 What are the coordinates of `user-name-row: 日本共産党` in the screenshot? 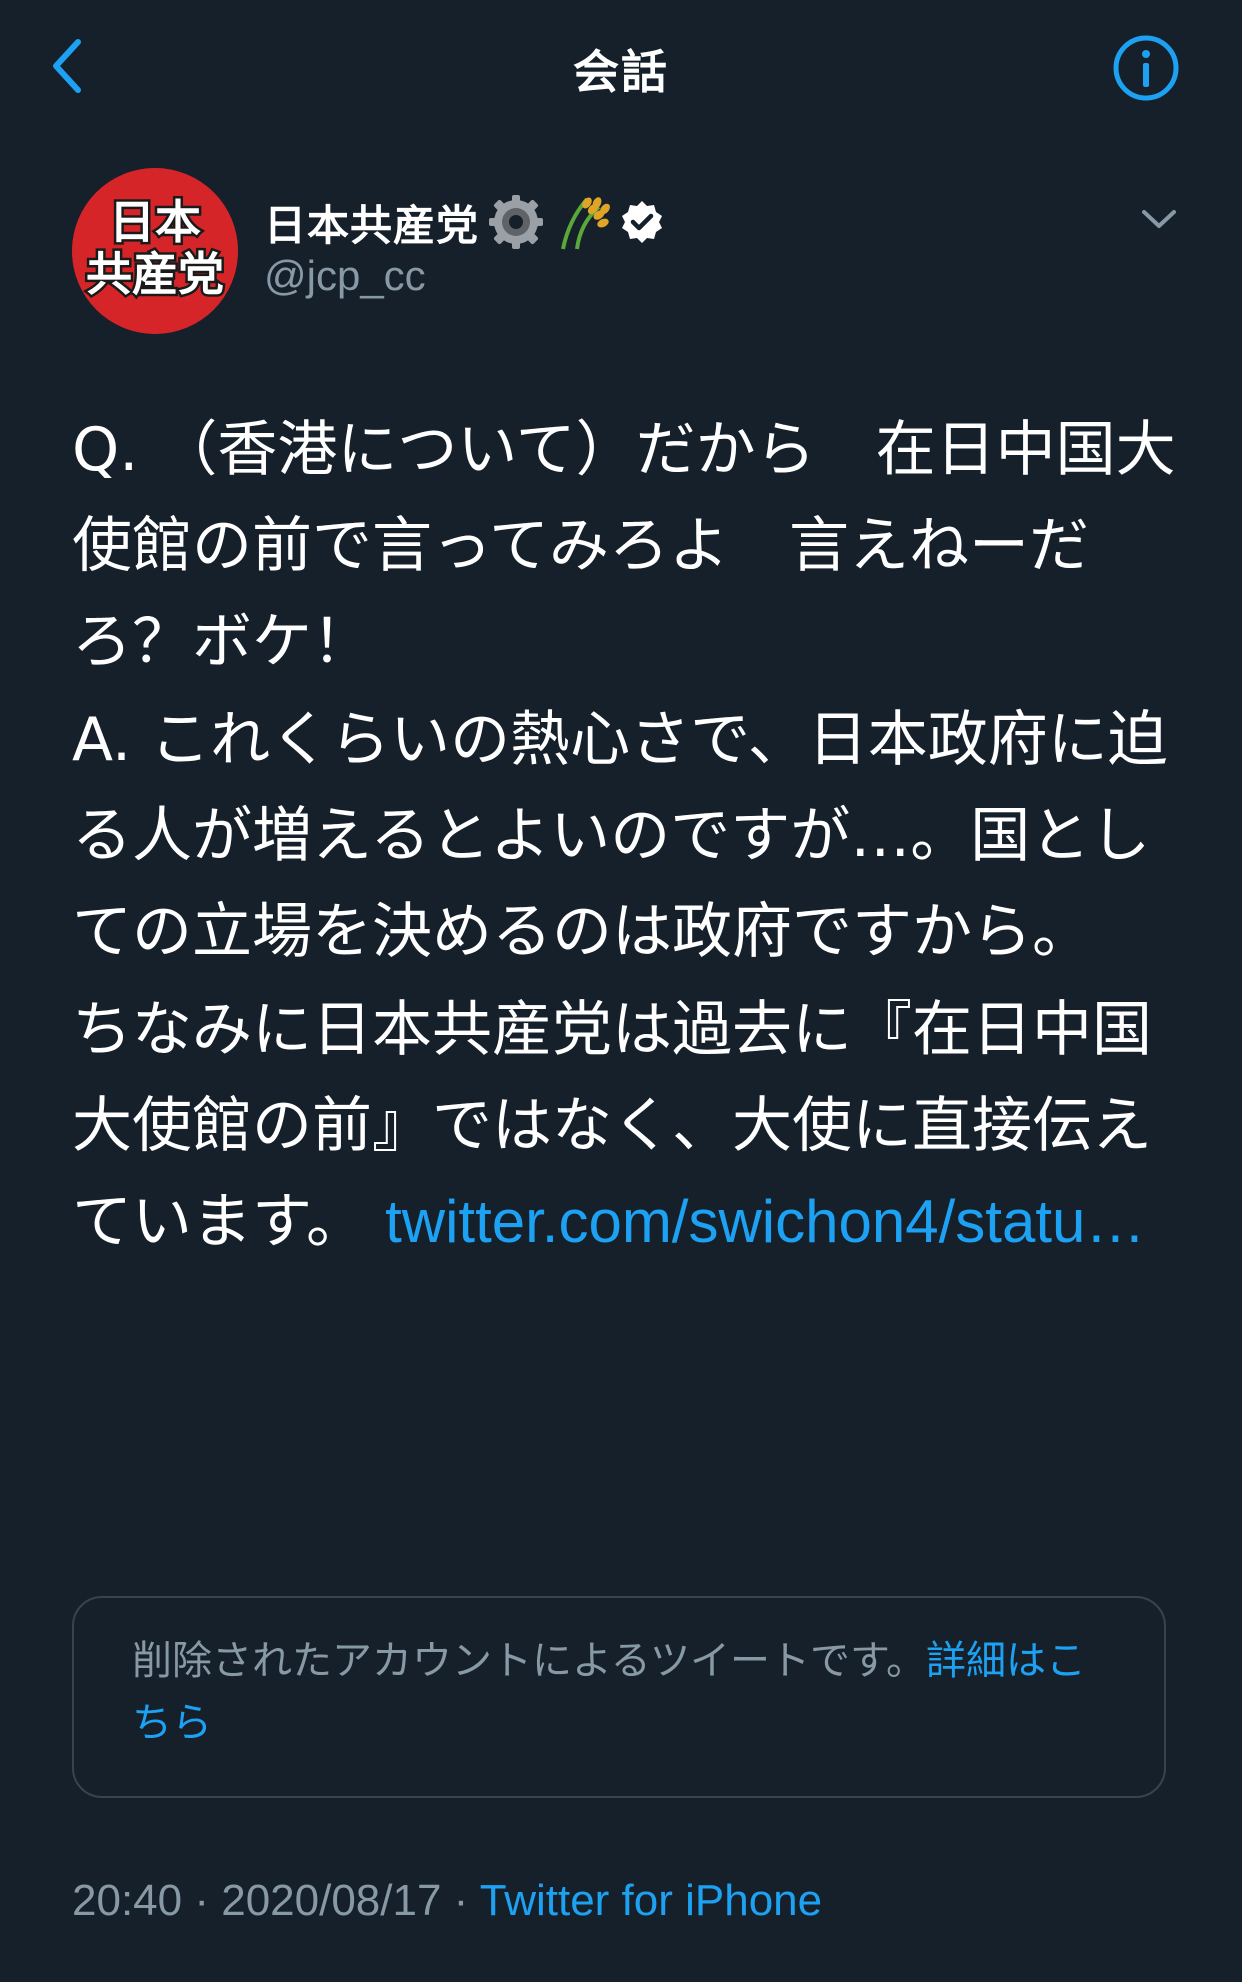 It's located at (464, 222).